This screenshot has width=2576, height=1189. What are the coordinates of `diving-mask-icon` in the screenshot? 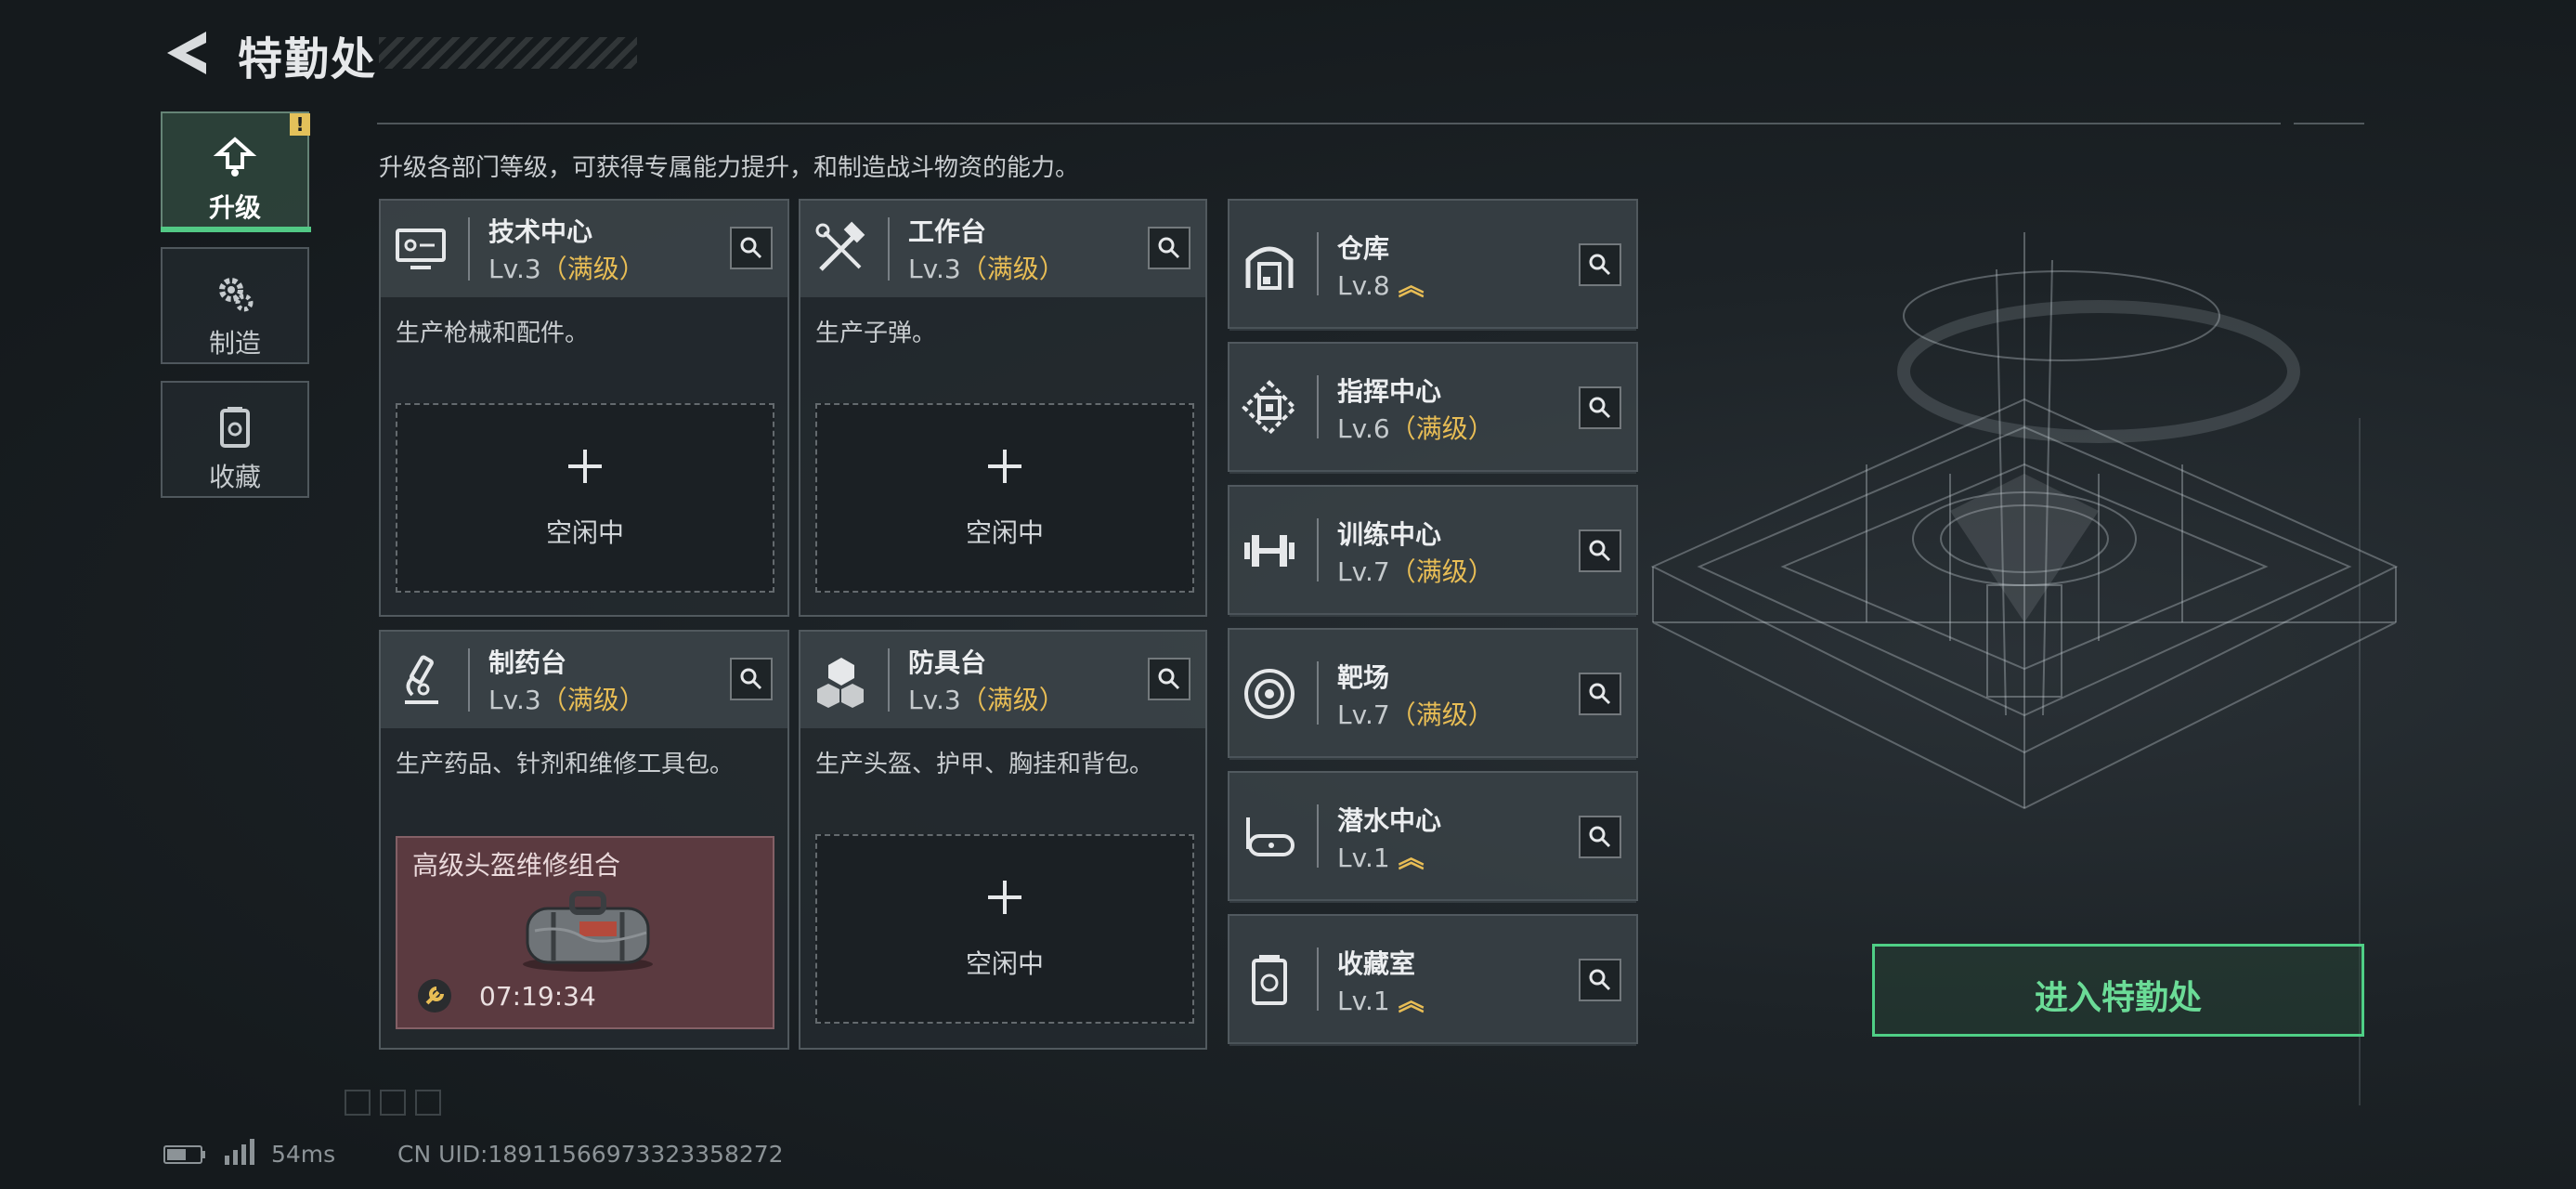 It's located at (1270, 837).